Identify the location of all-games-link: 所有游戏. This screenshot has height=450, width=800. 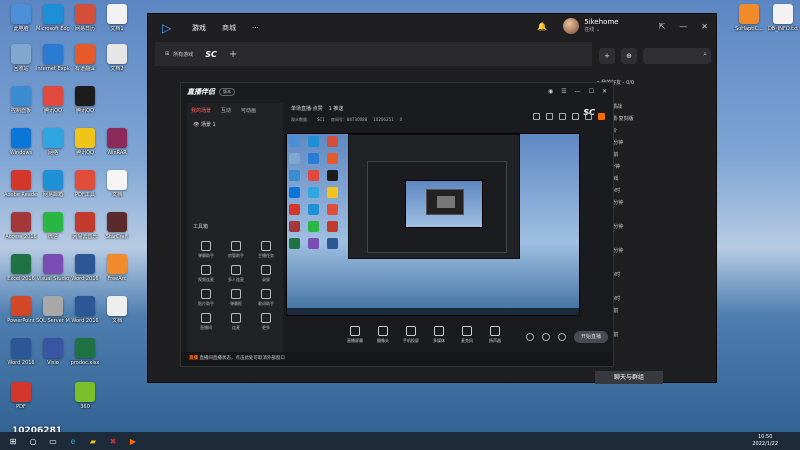
(183, 54).